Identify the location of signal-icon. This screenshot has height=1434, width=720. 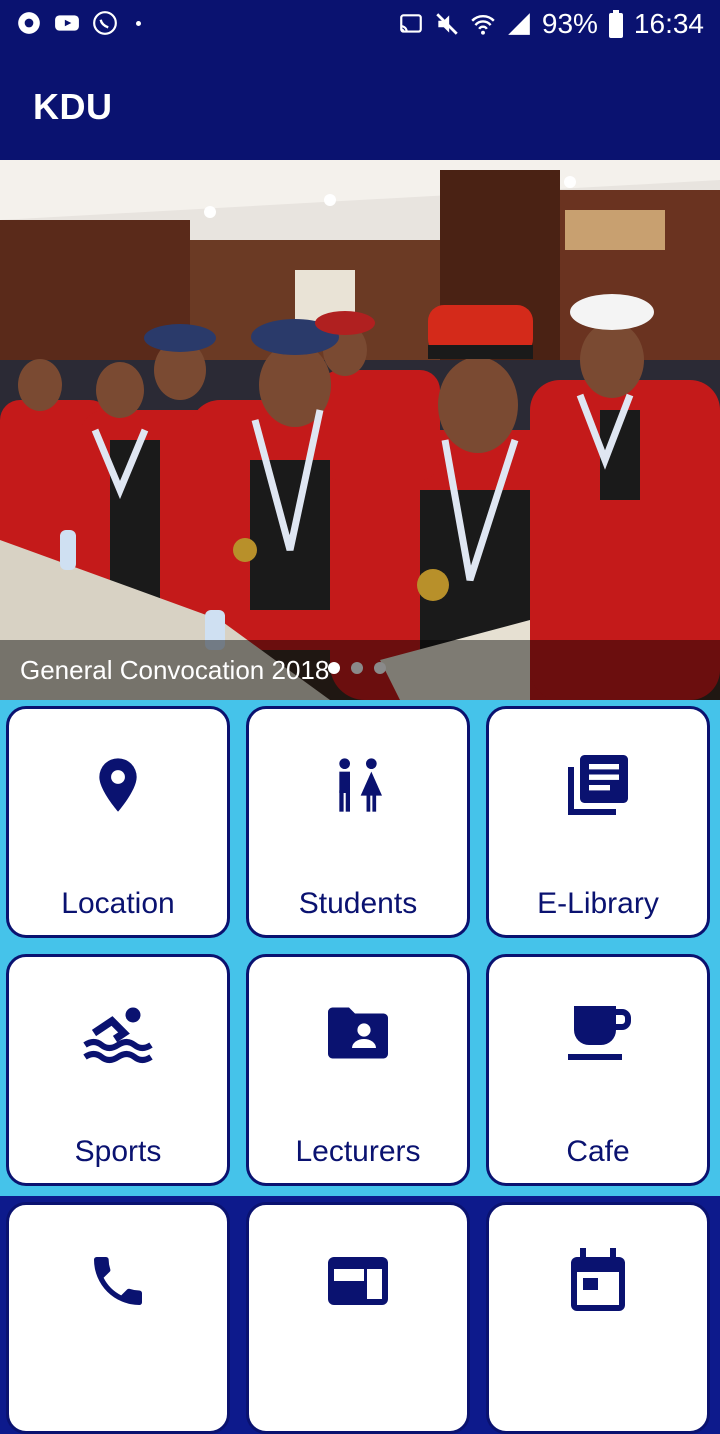
(519, 24).